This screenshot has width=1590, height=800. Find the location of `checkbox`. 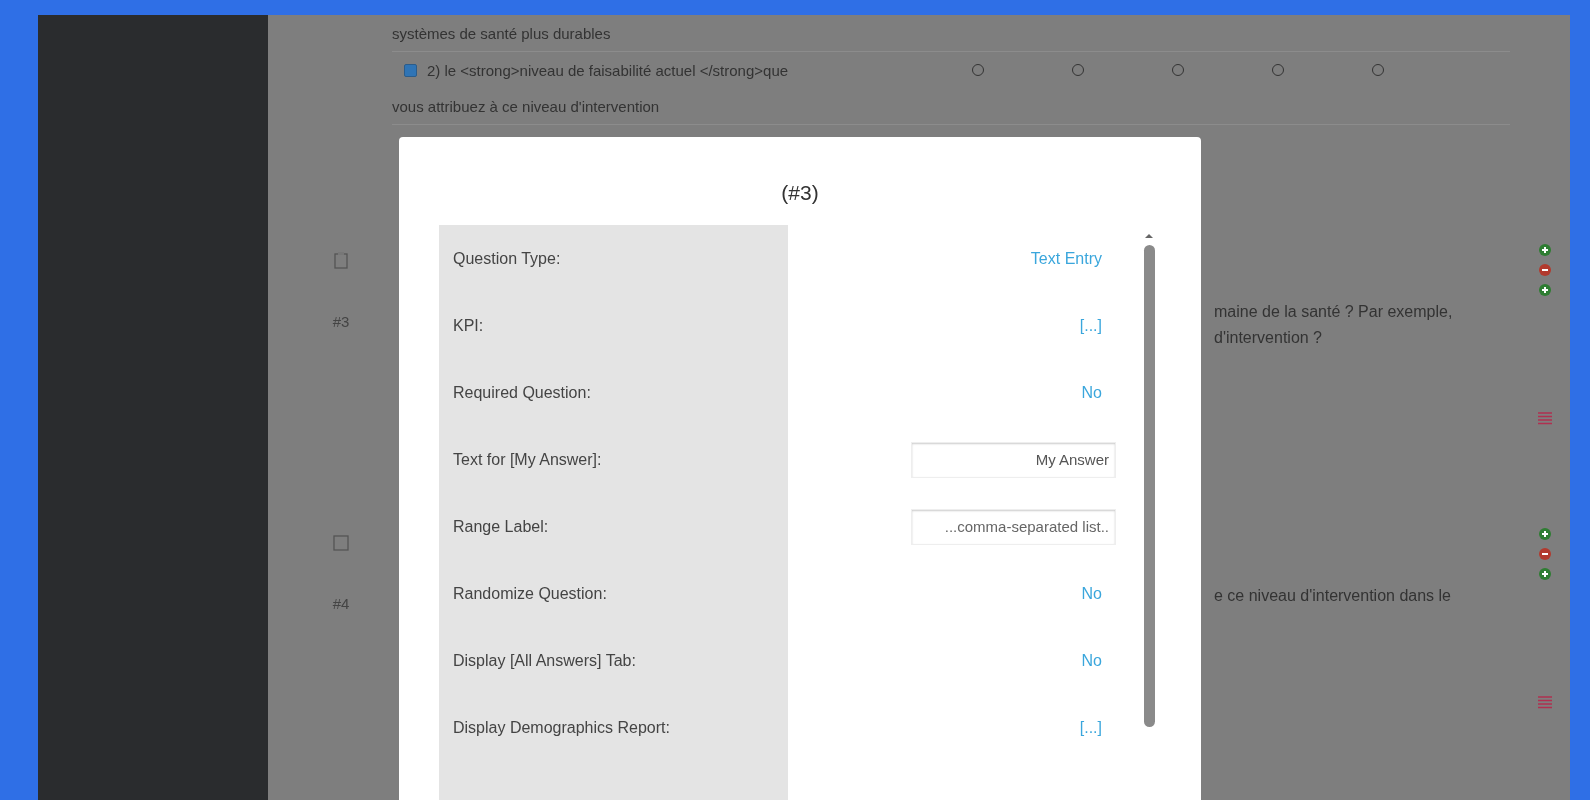

checkbox is located at coordinates (410, 70).